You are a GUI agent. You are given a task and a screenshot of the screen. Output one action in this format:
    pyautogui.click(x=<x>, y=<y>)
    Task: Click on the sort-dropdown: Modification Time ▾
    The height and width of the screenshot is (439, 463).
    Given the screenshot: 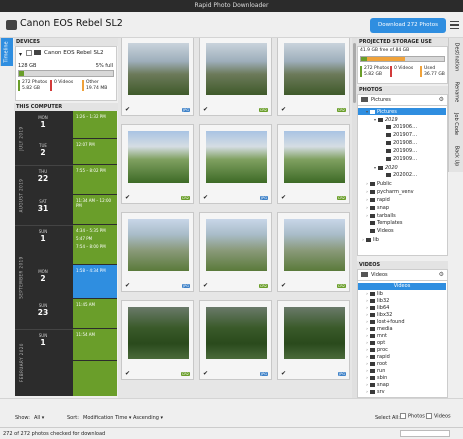 What is the action you would take?
    pyautogui.click(x=107, y=418)
    